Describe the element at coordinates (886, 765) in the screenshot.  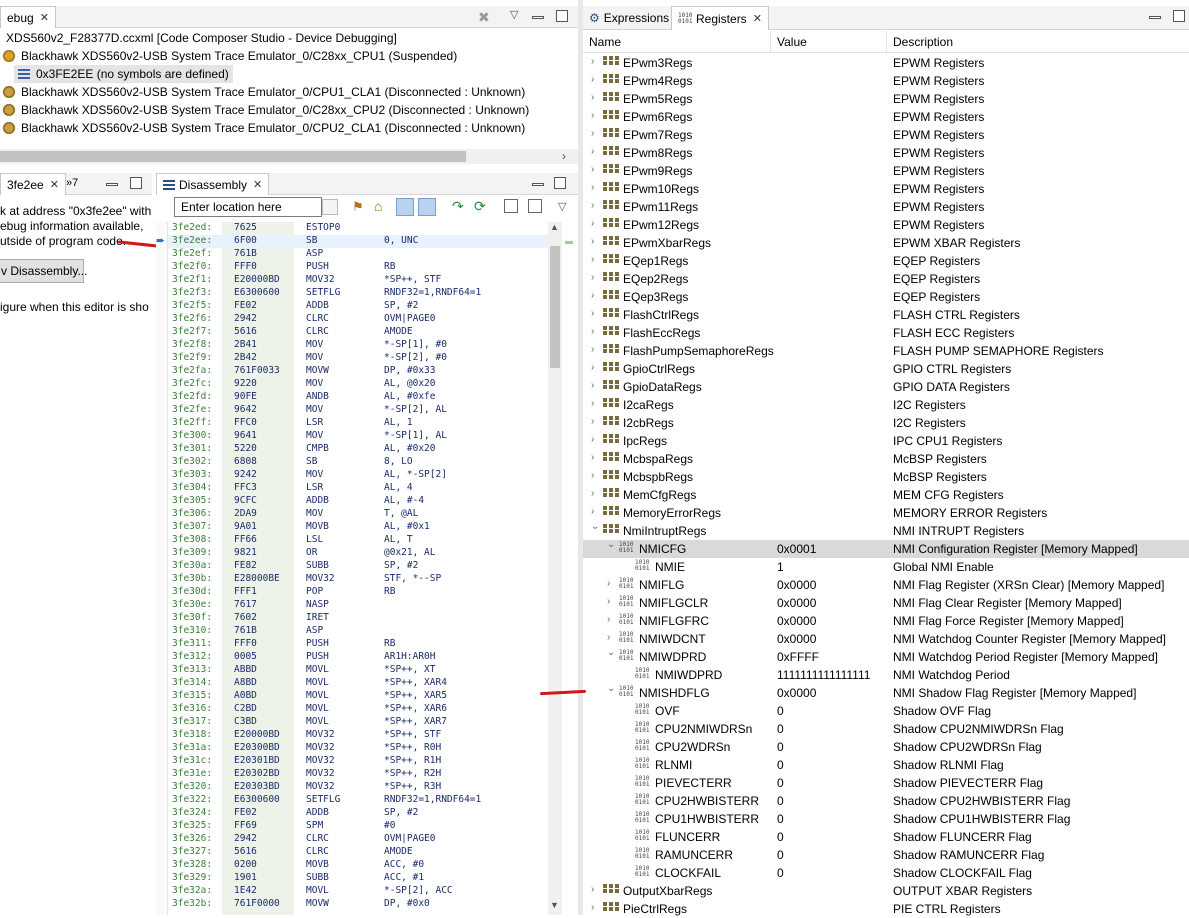
I see `register-row: 1010 0101 RLNMI 0 Shadow RLNMI Flag` at that location.